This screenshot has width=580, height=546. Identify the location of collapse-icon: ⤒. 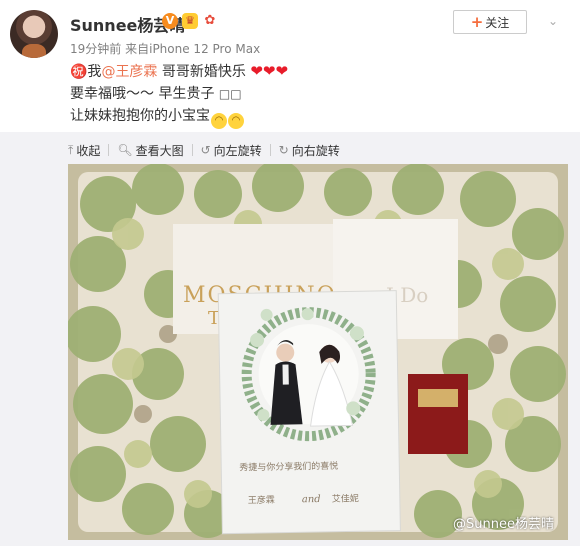
(71, 149).